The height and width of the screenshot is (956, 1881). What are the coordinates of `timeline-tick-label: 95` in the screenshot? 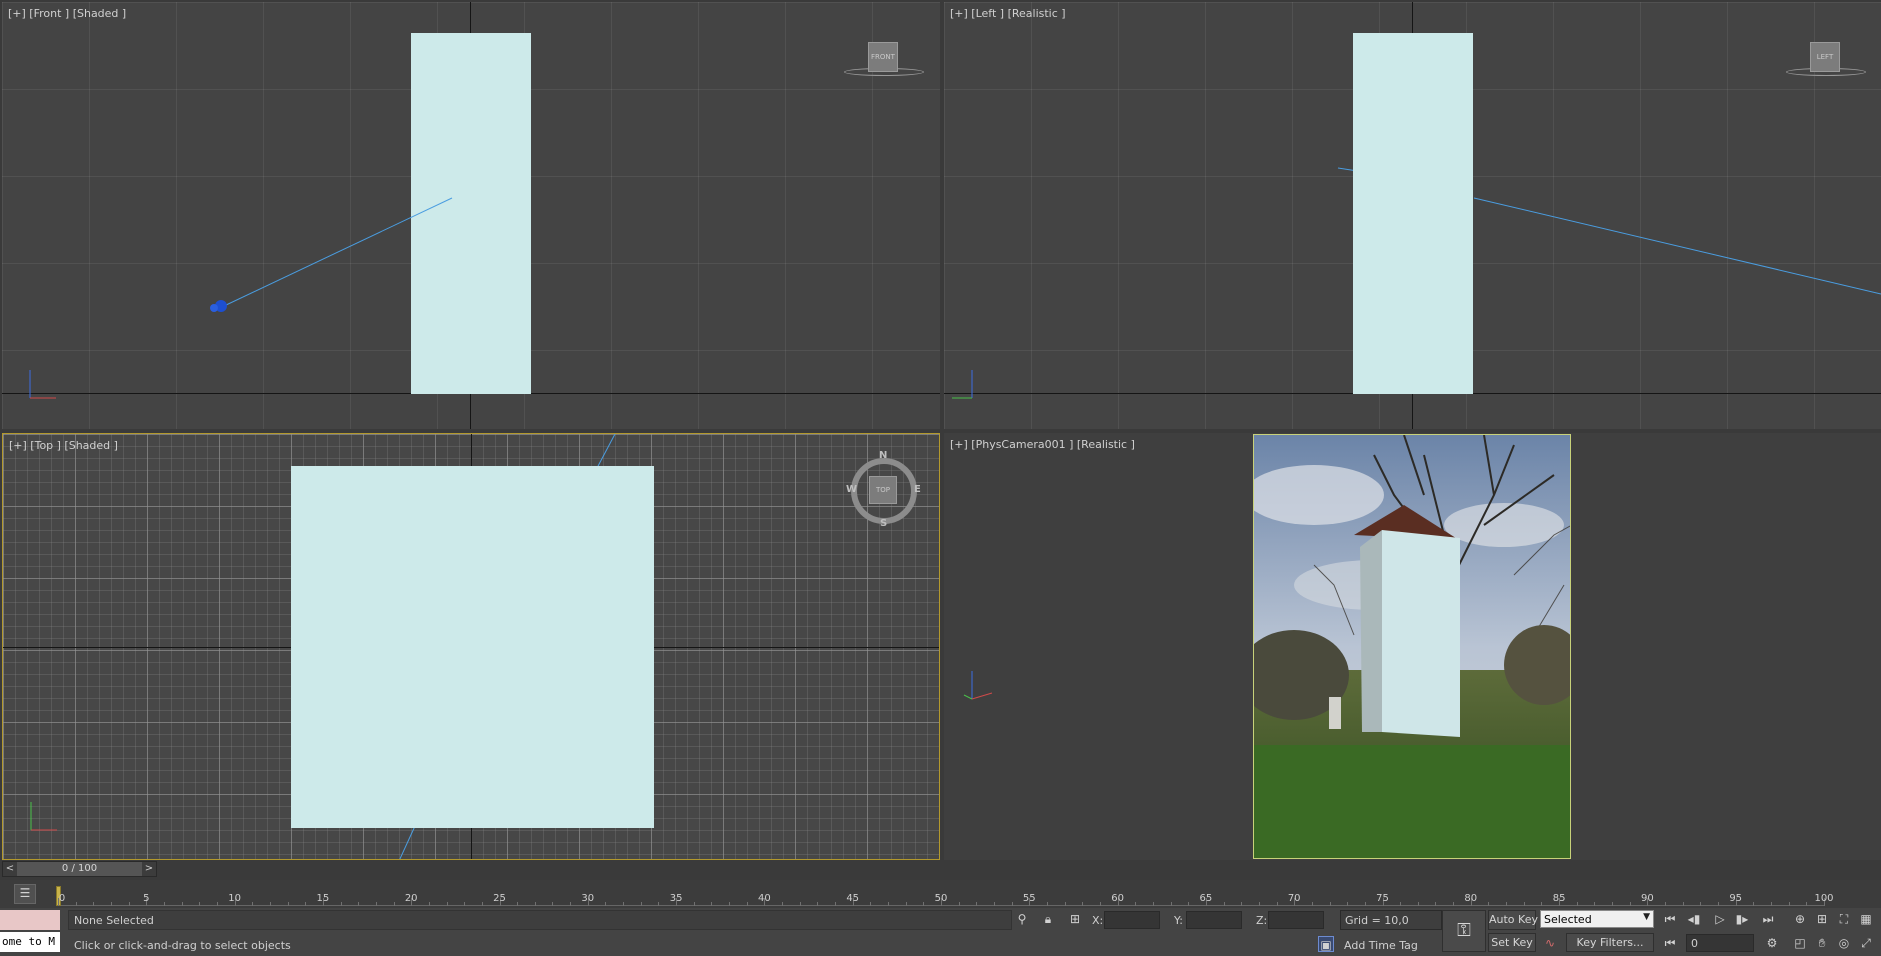 It's located at (1736, 898).